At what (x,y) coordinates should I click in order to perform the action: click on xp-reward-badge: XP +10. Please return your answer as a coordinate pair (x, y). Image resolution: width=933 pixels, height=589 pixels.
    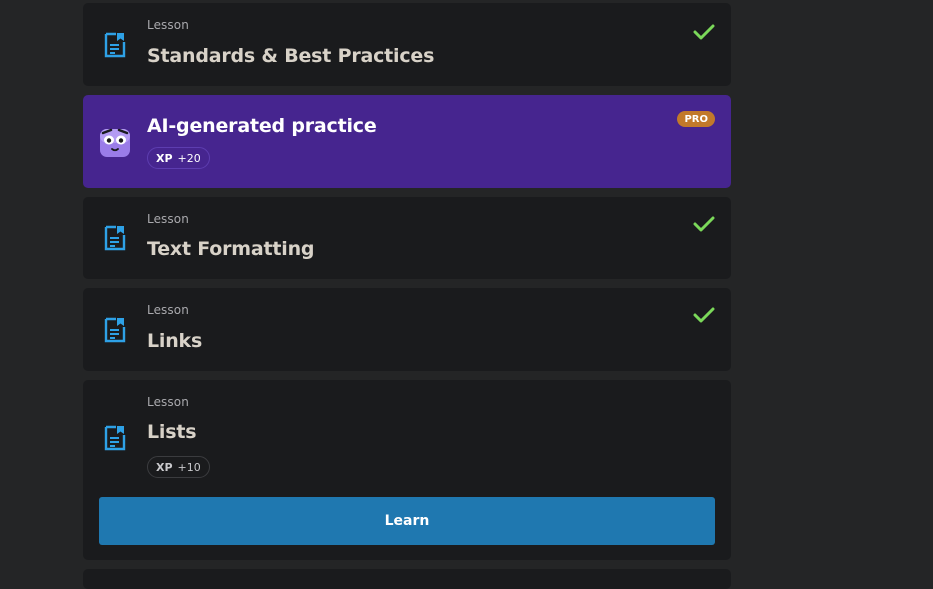
    Looking at the image, I should click on (178, 467).